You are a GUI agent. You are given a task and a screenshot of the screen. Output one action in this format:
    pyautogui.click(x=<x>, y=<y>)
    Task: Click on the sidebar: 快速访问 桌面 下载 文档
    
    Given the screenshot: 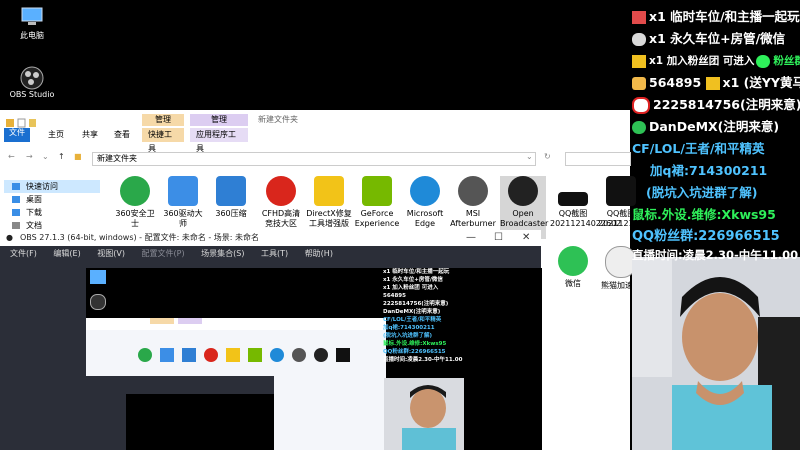 What is the action you would take?
    pyautogui.click(x=52, y=206)
    